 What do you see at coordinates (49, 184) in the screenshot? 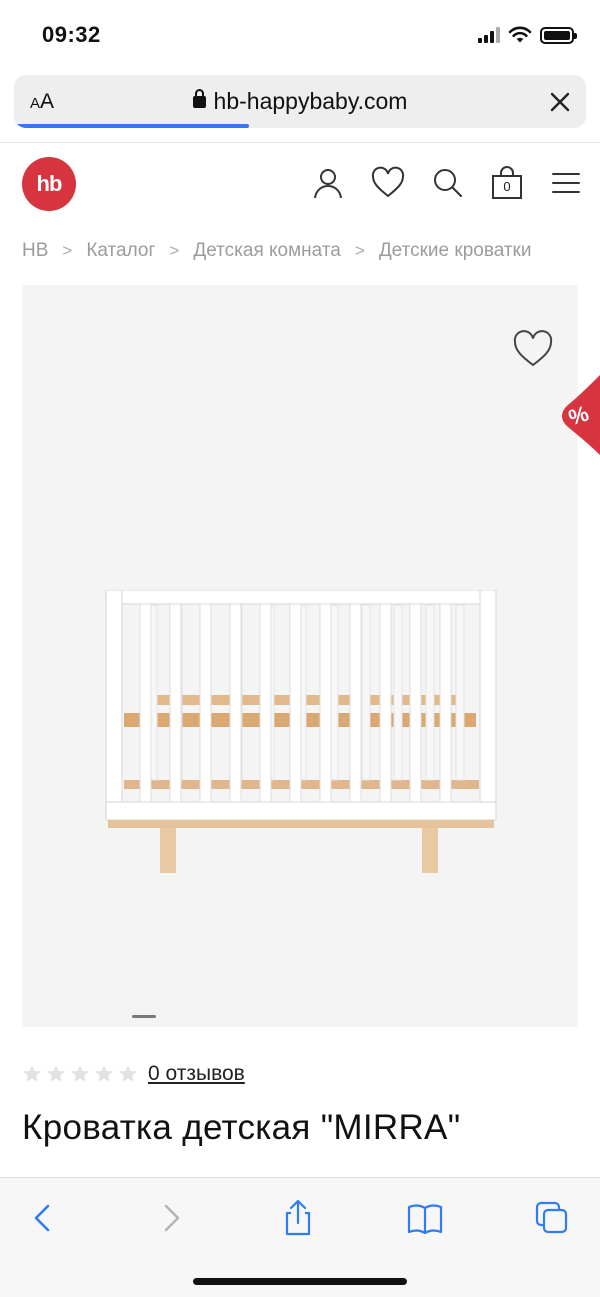
I see `site-logo: hb` at bounding box center [49, 184].